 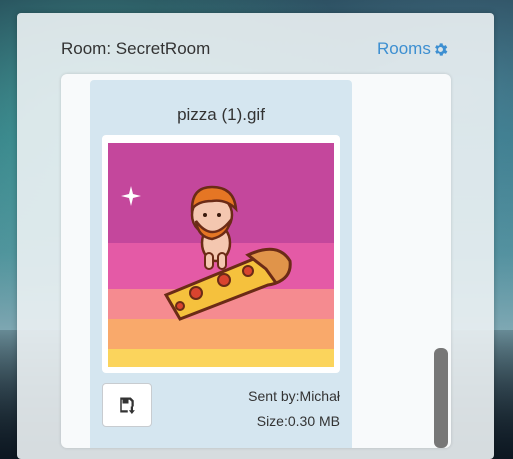 What do you see at coordinates (221, 114) in the screenshot?
I see `file-name: pizza (1).gif` at bounding box center [221, 114].